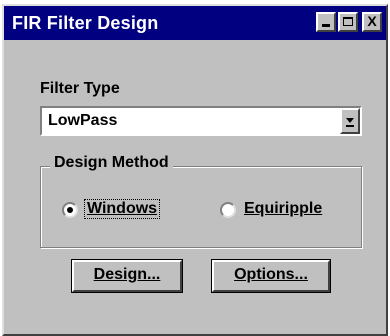 This screenshot has width=390, height=336. Describe the element at coordinates (228, 210) in the screenshot. I see `radio-equiripple` at that location.